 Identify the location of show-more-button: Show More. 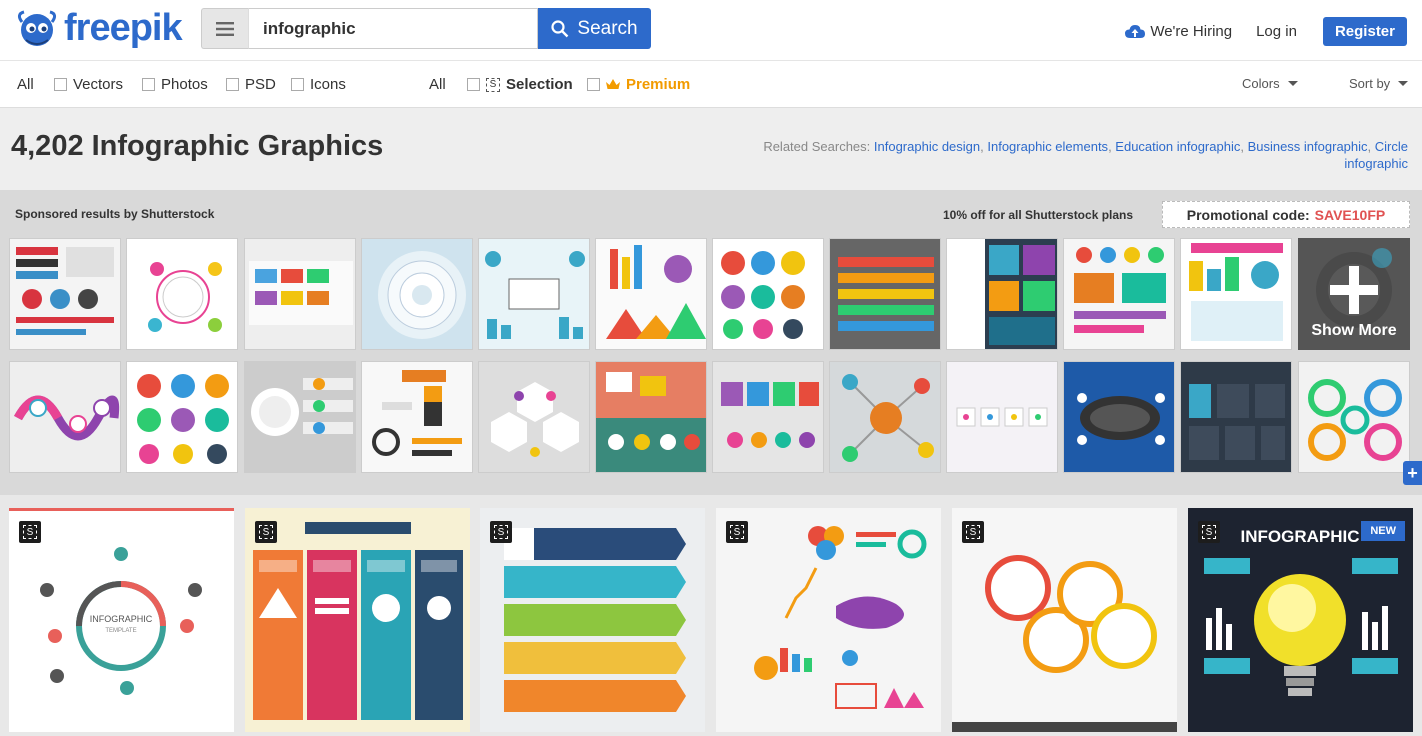
(1354, 294).